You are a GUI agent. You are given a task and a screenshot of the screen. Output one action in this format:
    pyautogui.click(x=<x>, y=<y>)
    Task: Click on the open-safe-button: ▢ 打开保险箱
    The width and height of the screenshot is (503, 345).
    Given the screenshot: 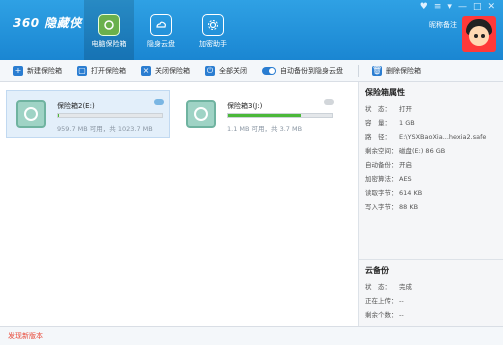 What is the action you would take?
    pyautogui.click(x=101, y=70)
    